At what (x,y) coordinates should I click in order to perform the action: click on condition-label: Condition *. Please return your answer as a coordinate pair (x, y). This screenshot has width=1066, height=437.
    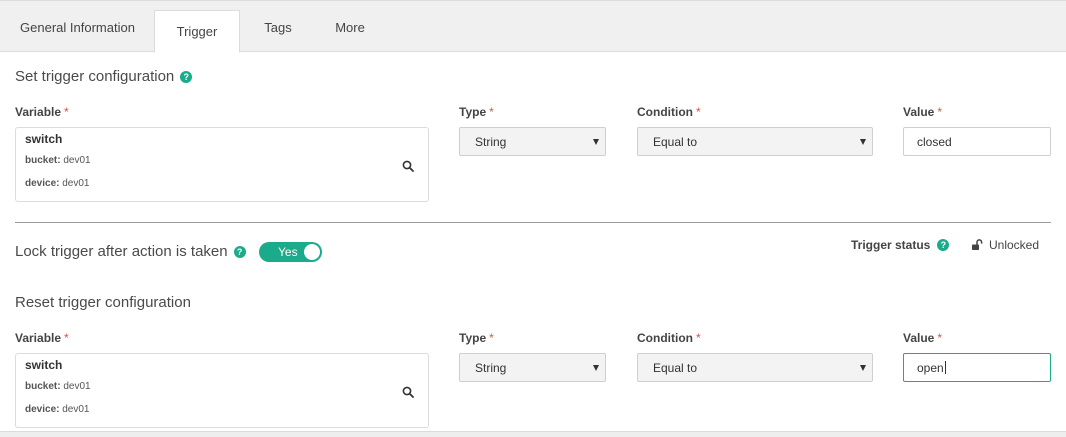
    Looking at the image, I should click on (669, 112).